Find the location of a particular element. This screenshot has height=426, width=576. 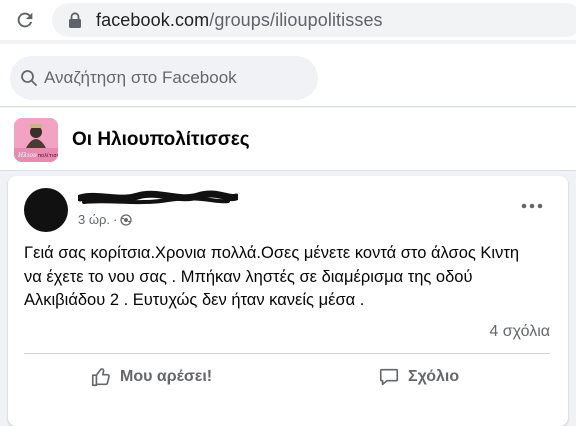

browser-toolbar: facebook.com/groups/ilioupolitisses is located at coordinates (288, 20).